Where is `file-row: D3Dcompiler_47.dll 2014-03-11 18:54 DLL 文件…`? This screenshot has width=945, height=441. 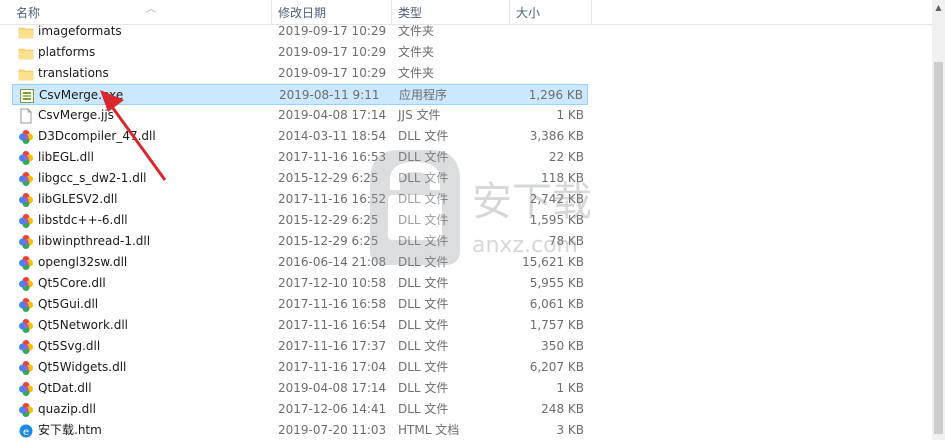
file-row: D3Dcompiler_47.dll 2014-03-11 18:54 DLL 文件… is located at coordinates (300, 136).